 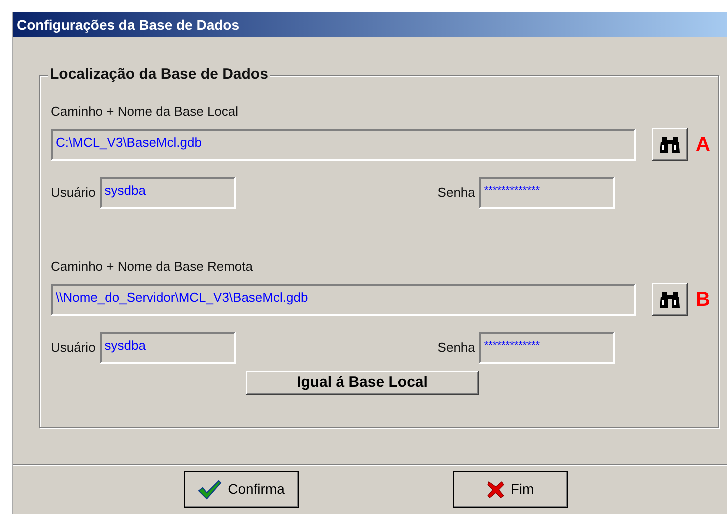 I want to click on confirm-button: Confirma, so click(x=241, y=489).